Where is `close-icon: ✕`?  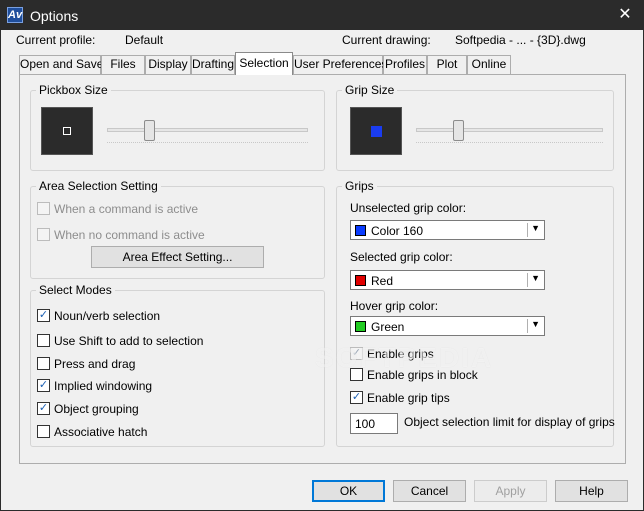 close-icon: ✕ is located at coordinates (625, 15).